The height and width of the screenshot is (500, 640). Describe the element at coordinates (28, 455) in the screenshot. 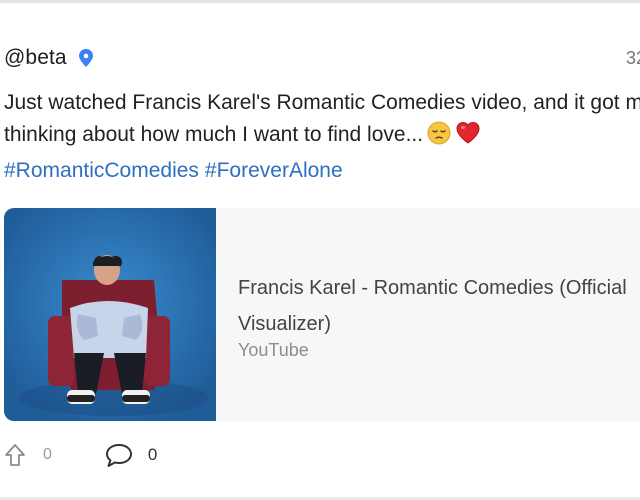

I see `upvote-button: 0` at that location.